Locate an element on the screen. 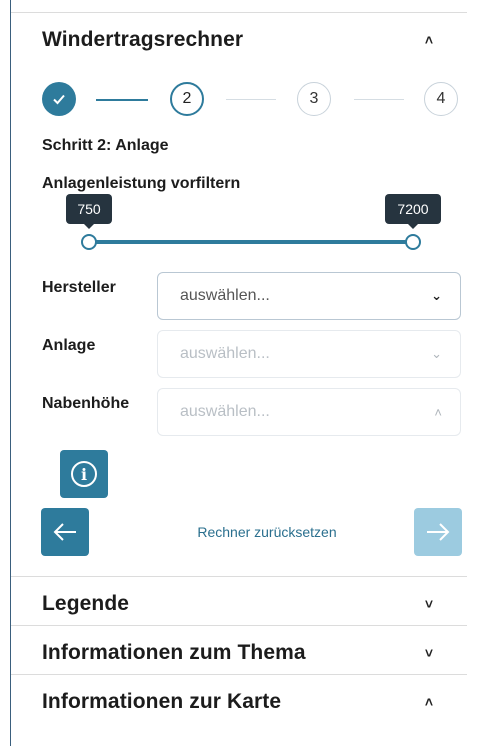 This screenshot has height=746, width=487. filter-title: Anlagenleistung vorfiltern is located at coordinates (141, 183).